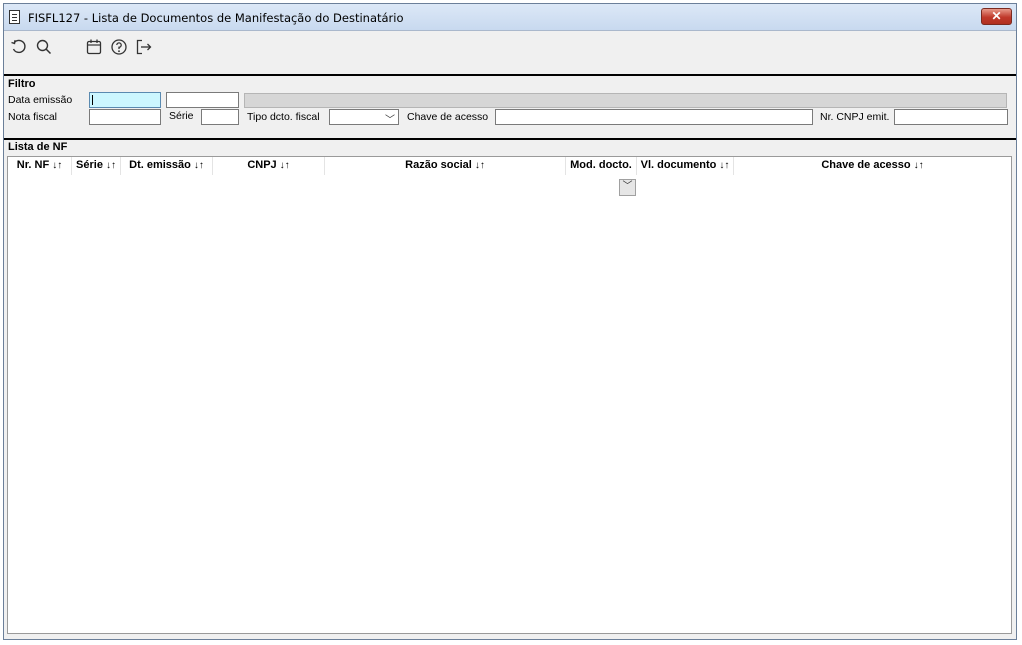  I want to click on disabled-field, so click(625, 100).